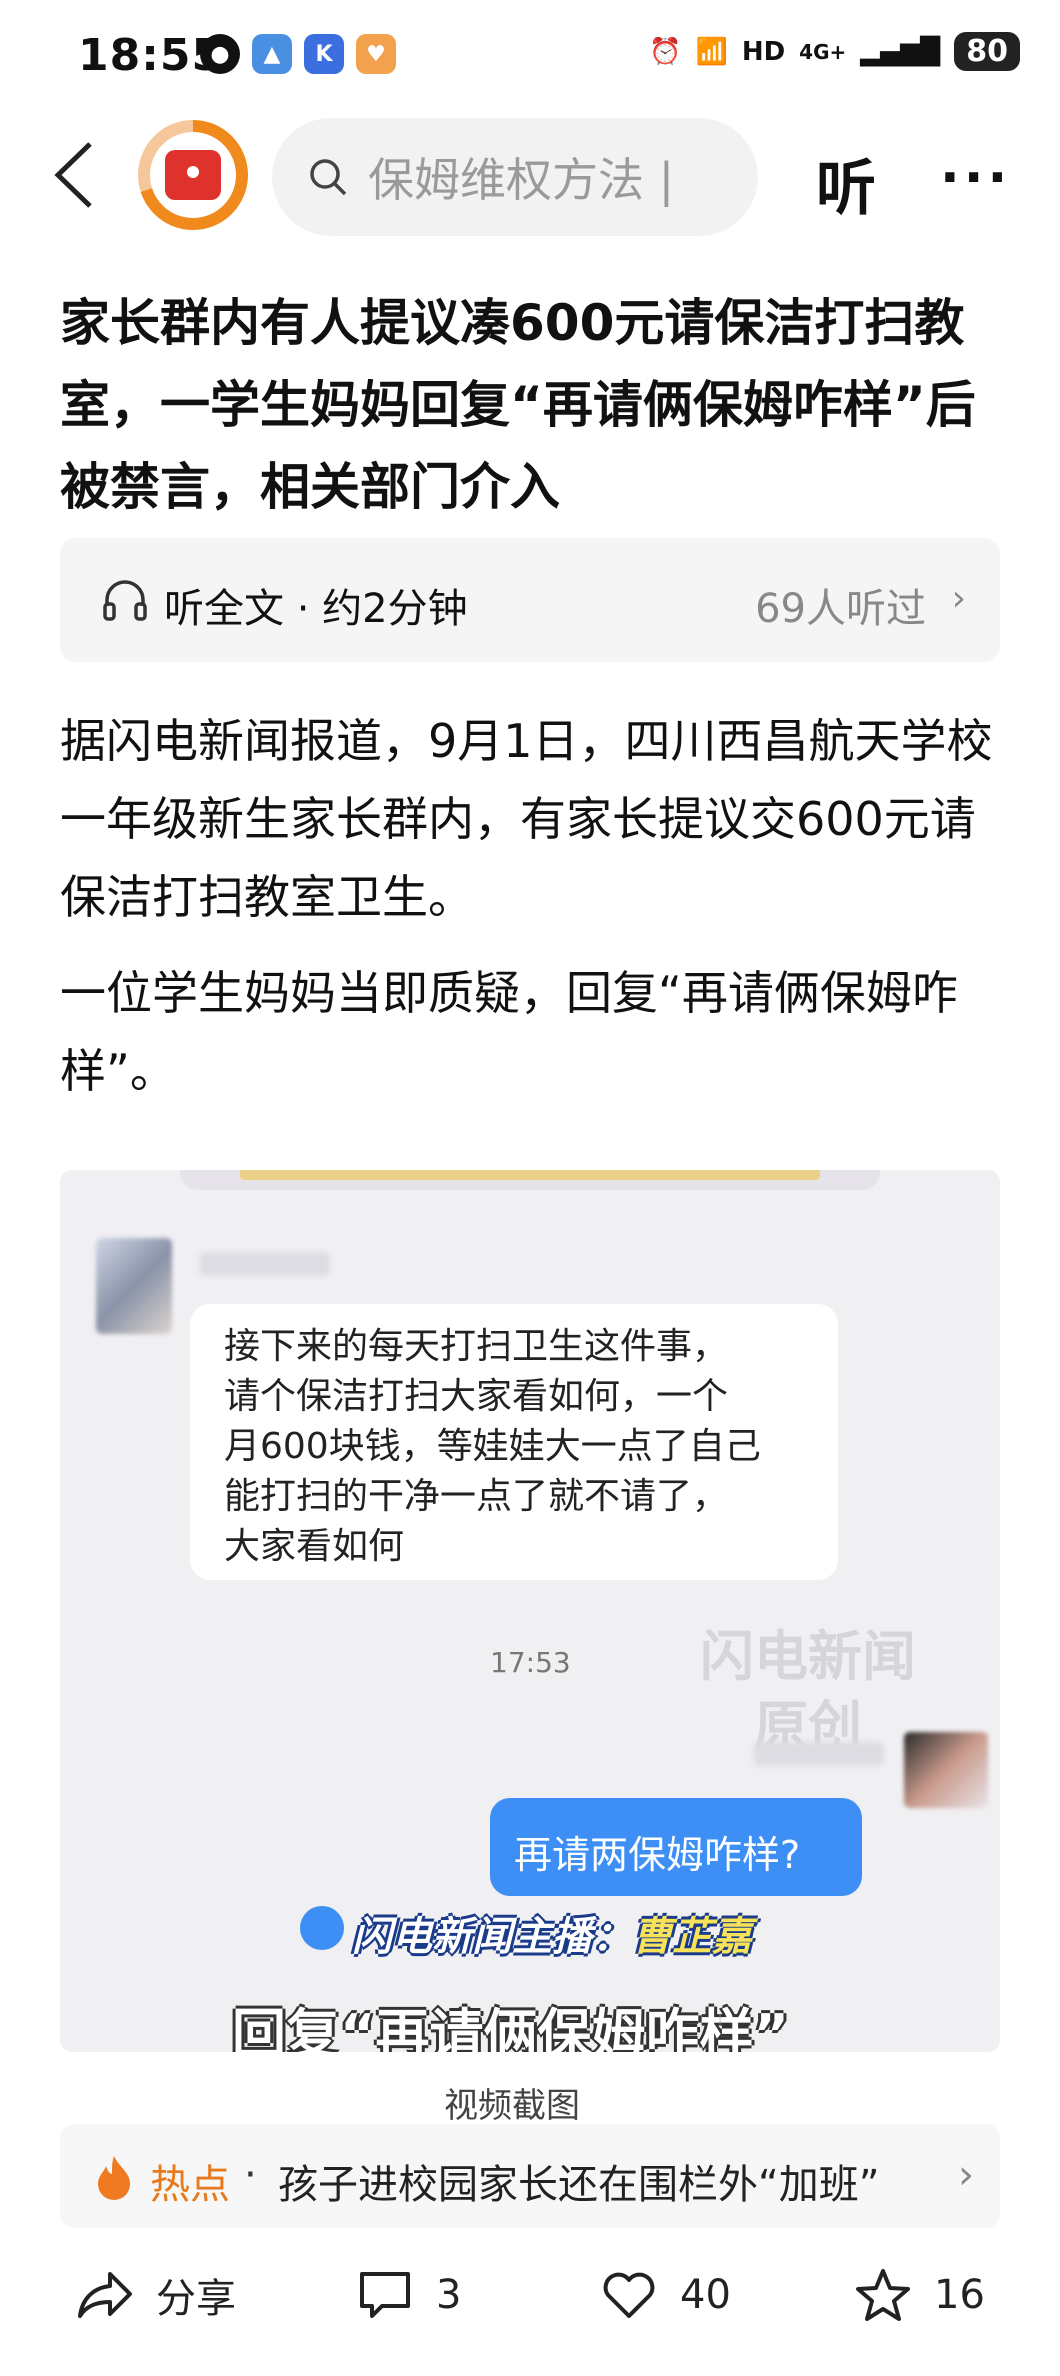 The height and width of the screenshot is (2376, 1060). Describe the element at coordinates (114, 2178) in the screenshot. I see `flame-icon` at that location.